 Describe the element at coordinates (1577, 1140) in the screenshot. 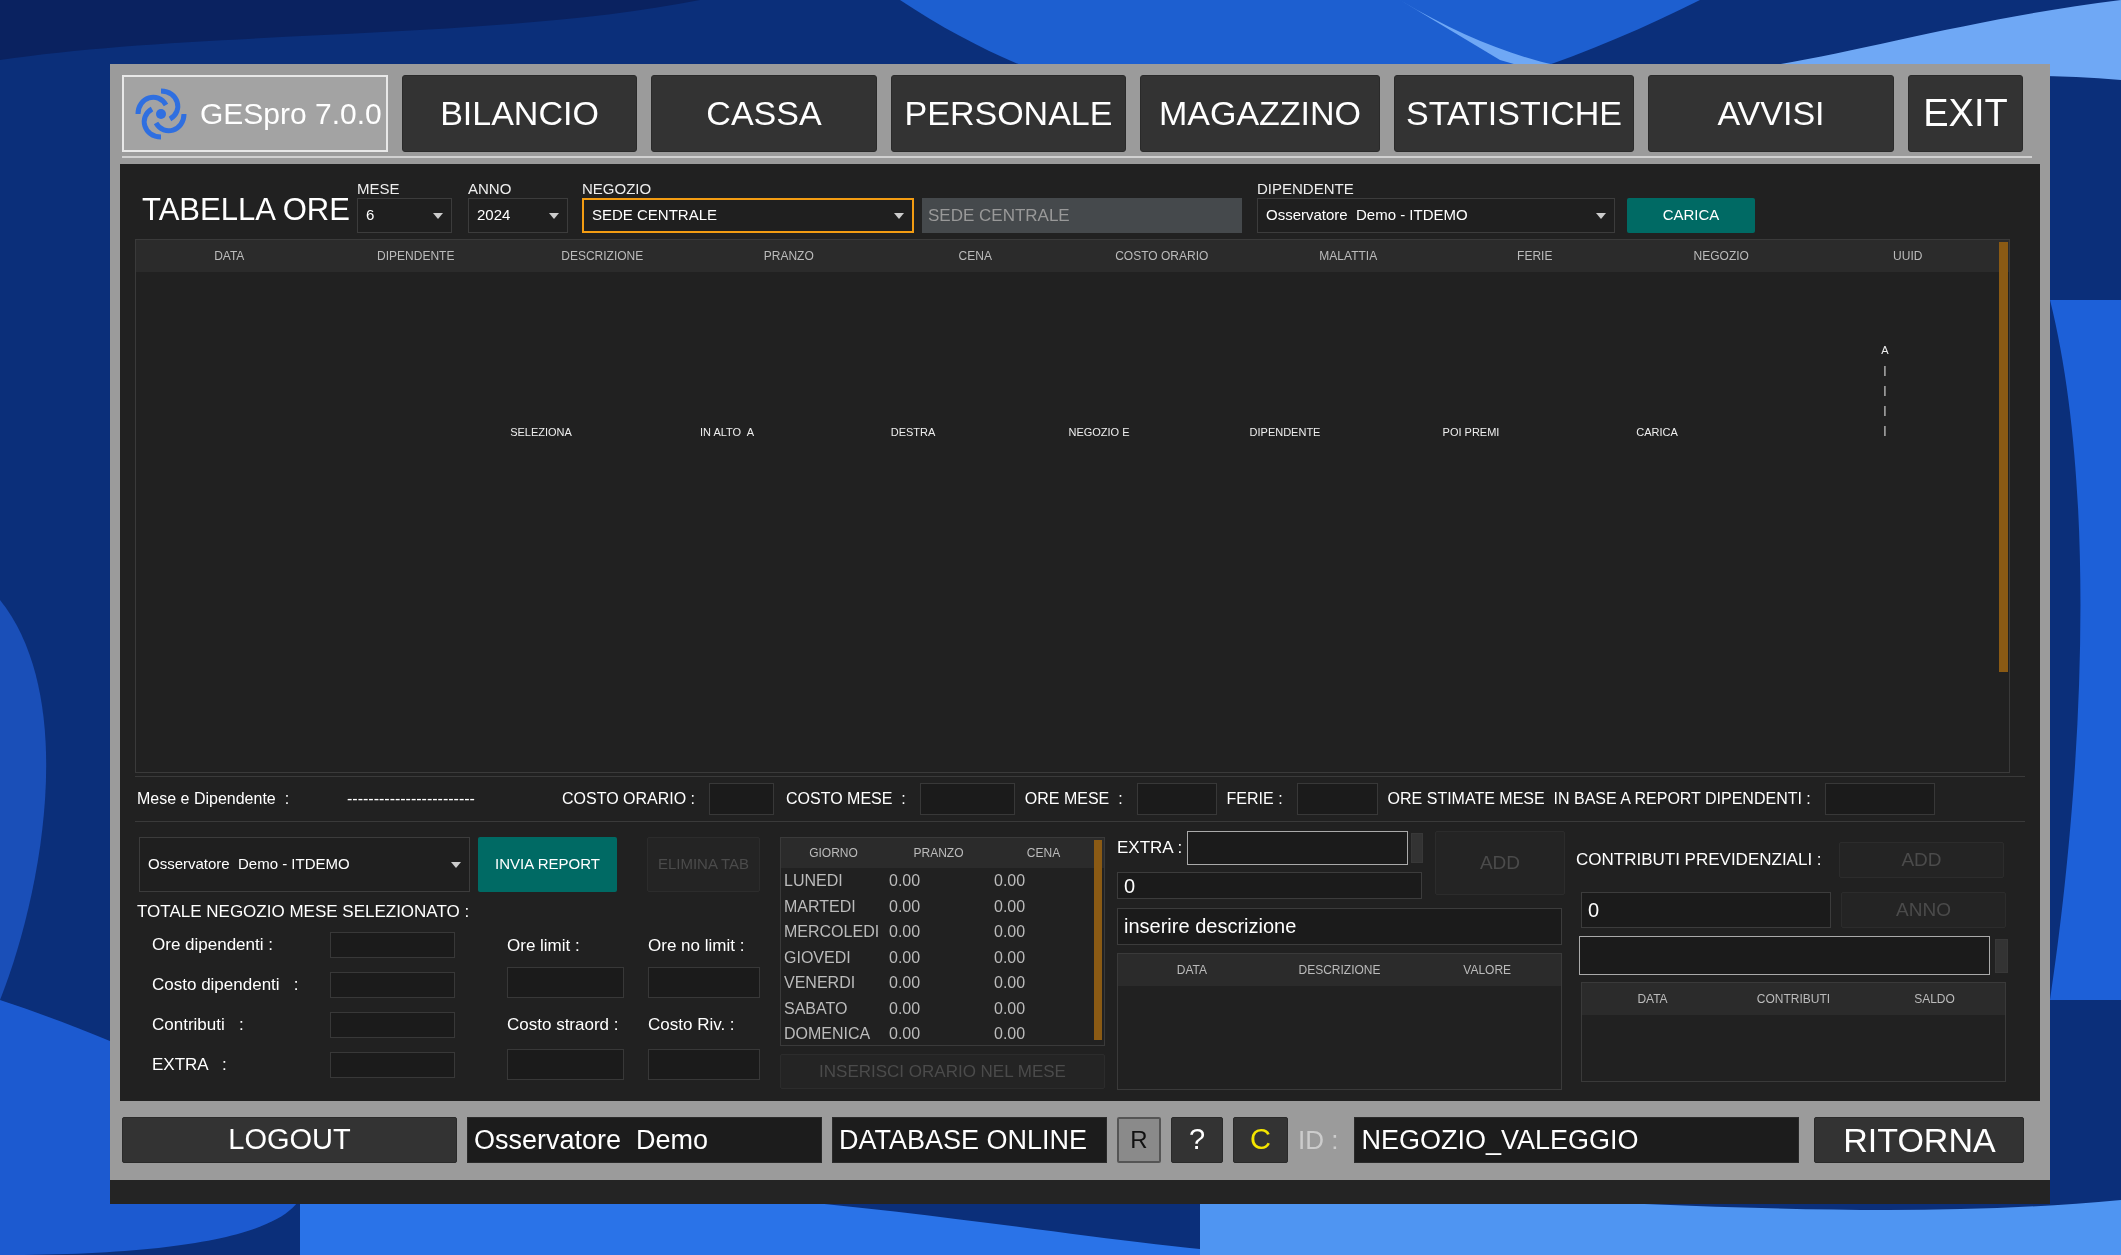

I see `store-id-field: NEGOZIO_VALEGGIO` at that location.